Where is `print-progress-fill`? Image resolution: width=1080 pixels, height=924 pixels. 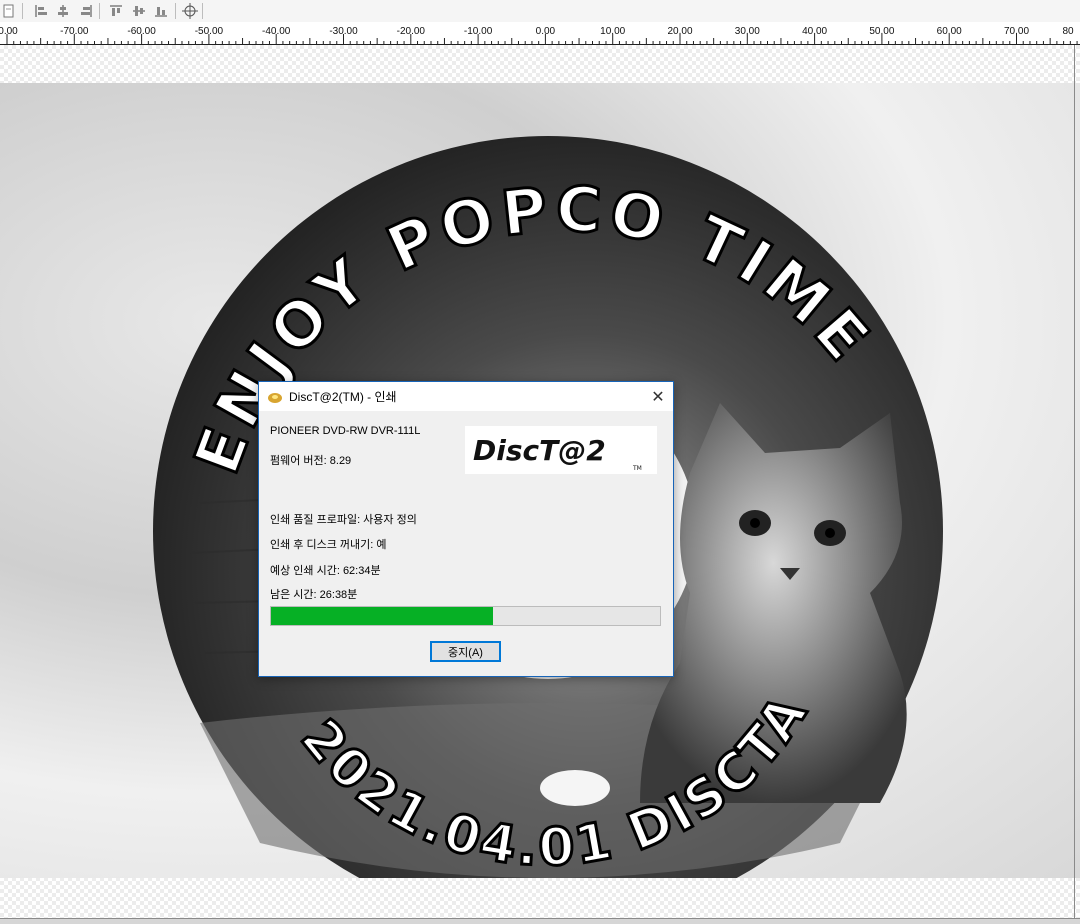 print-progress-fill is located at coordinates (382, 616).